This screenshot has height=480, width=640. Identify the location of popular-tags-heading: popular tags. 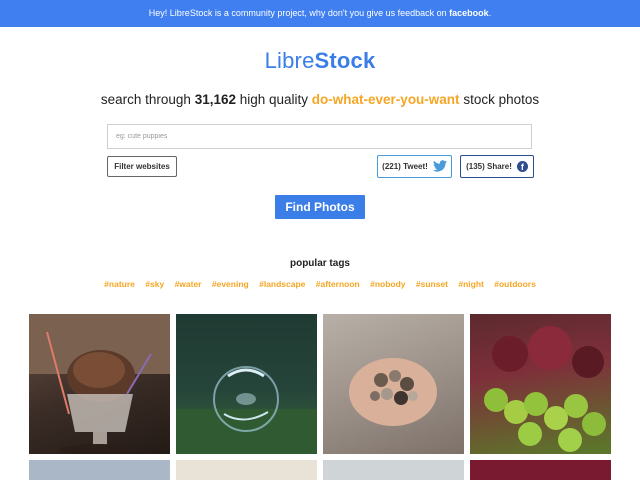
(319, 263).